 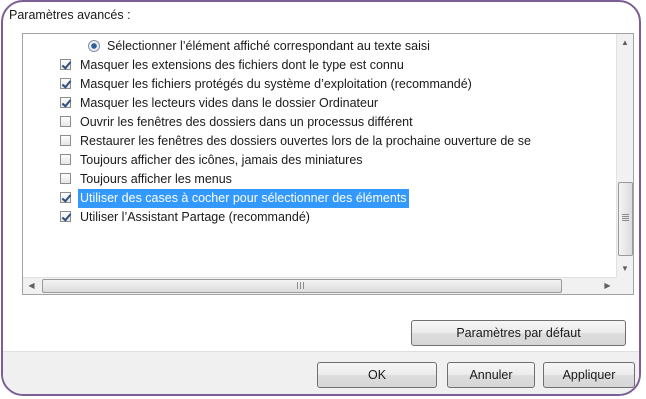 I want to click on apply-button: Appliquer, so click(x=589, y=375).